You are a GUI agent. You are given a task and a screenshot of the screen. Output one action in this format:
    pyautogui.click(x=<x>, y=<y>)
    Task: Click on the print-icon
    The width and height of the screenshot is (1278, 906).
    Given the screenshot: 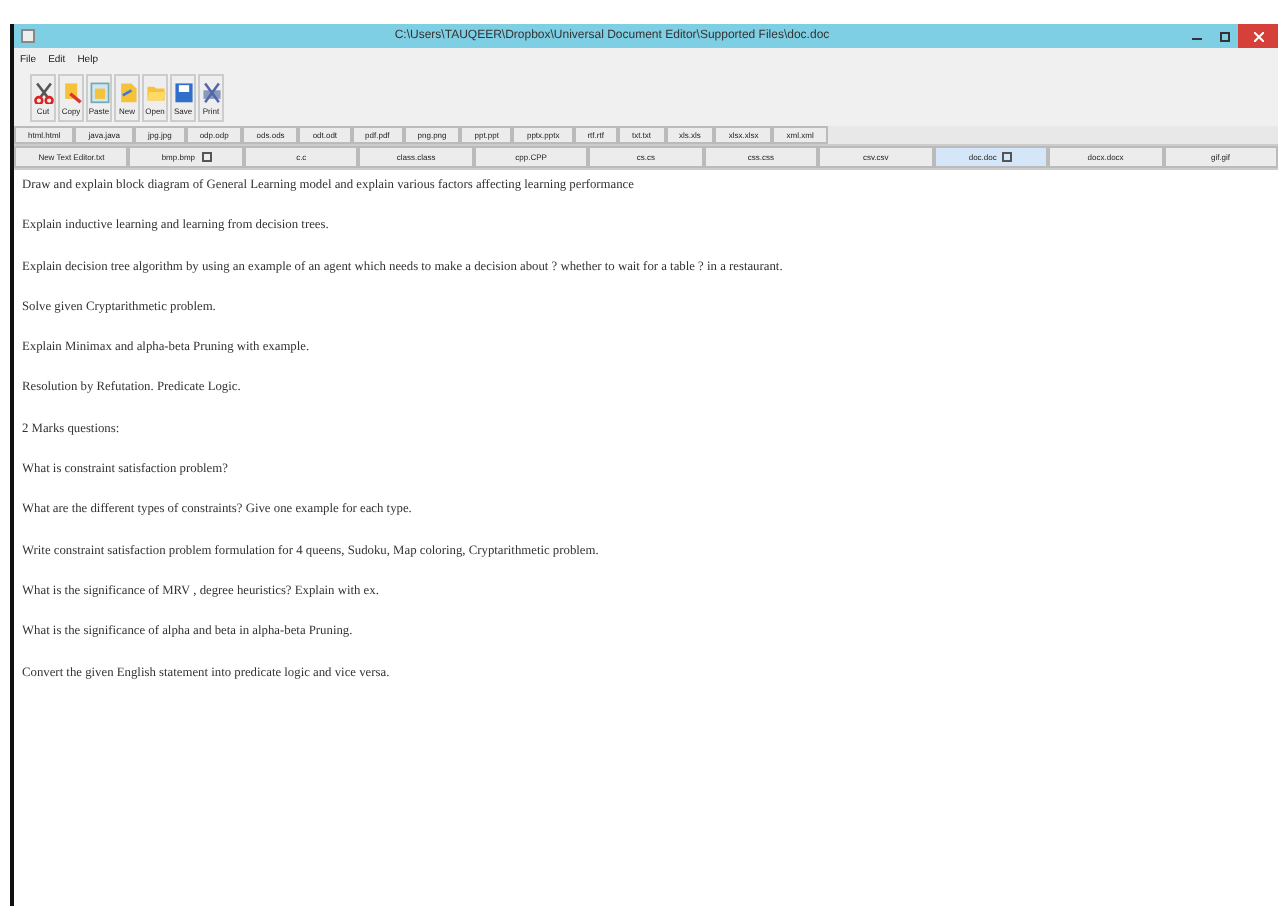 What is the action you would take?
    pyautogui.click(x=211, y=92)
    